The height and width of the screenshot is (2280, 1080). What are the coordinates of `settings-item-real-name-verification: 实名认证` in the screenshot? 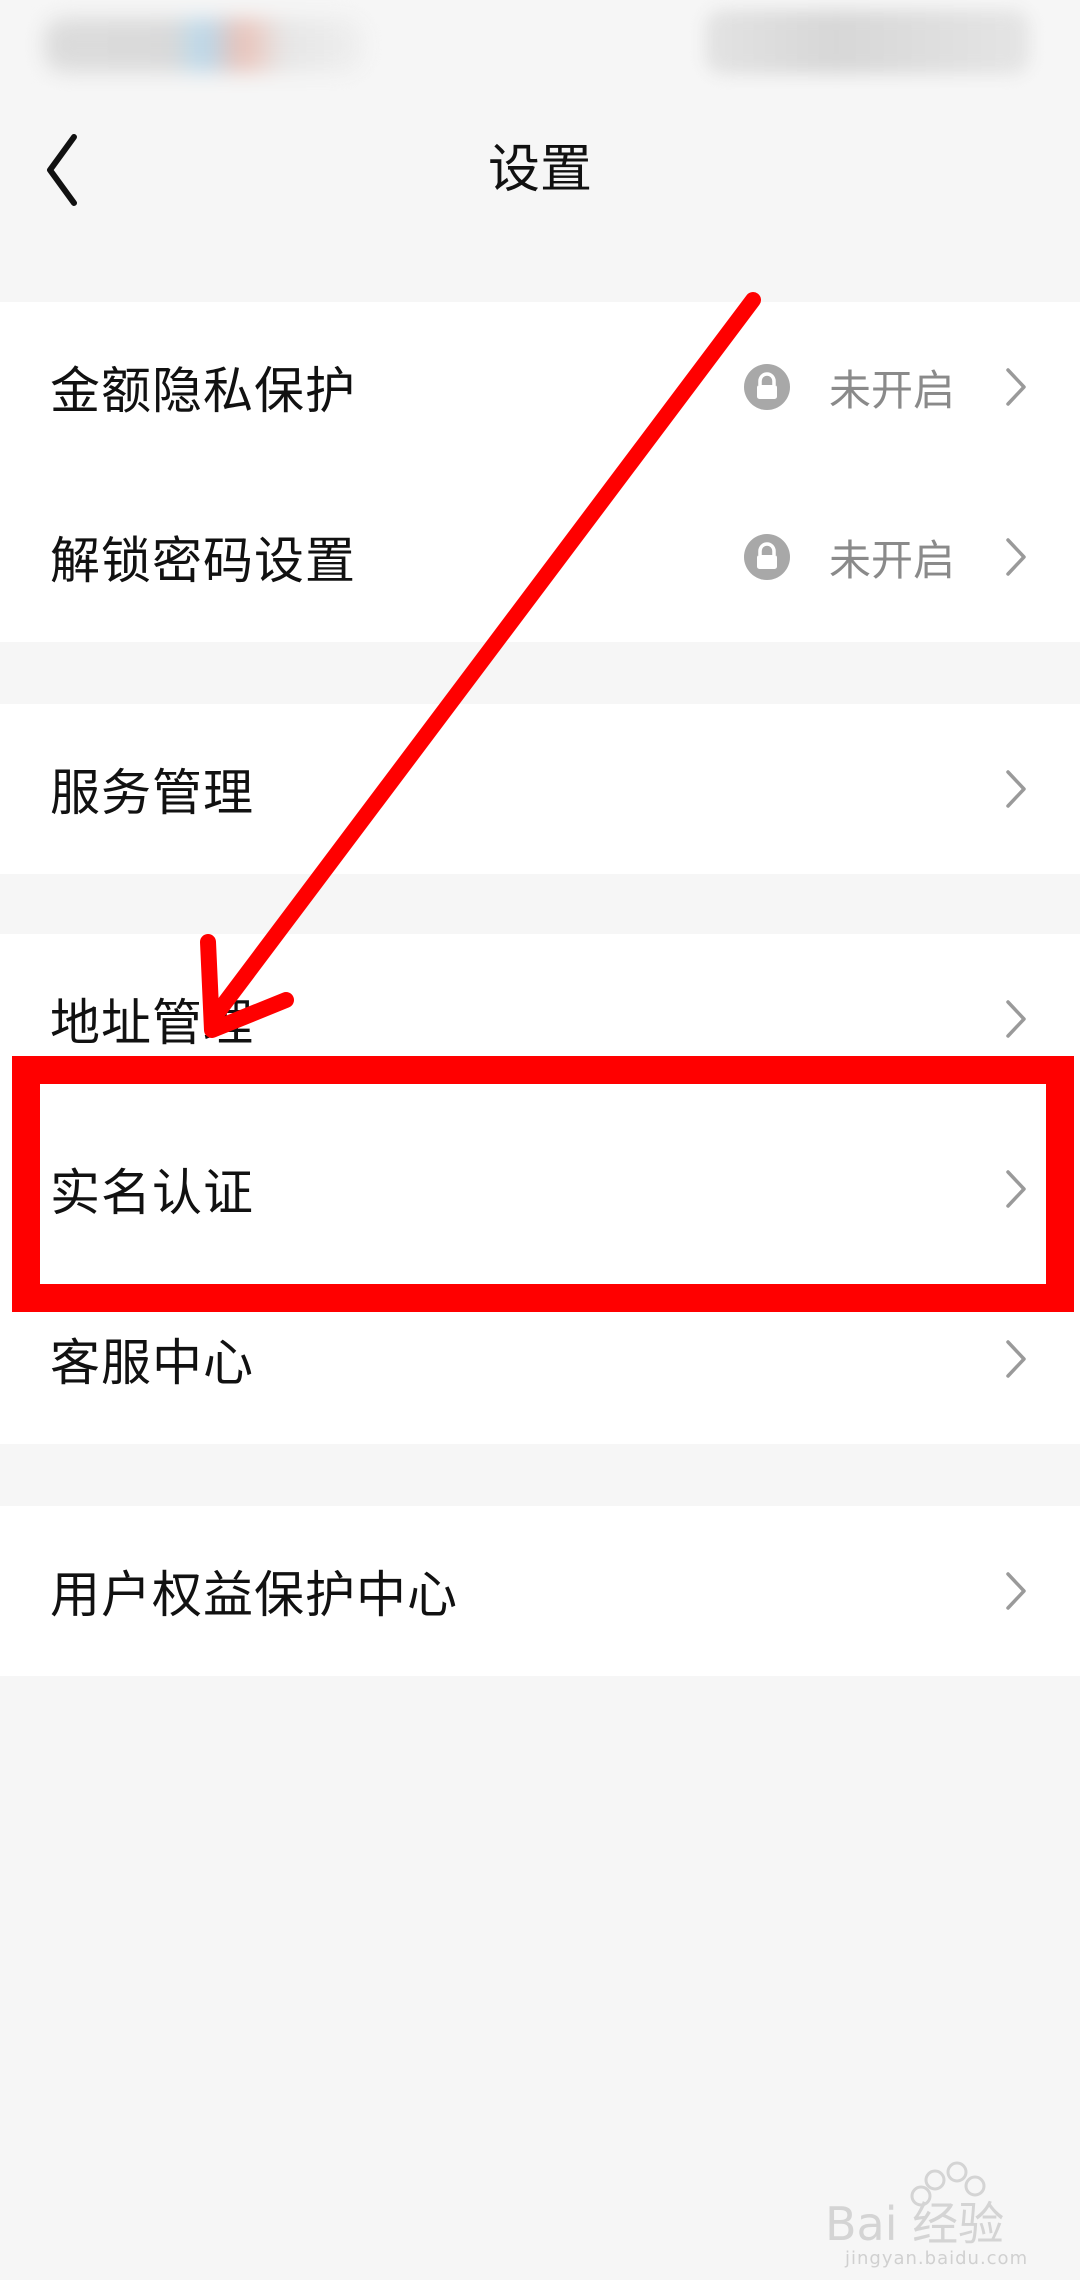 It's located at (540, 1189).